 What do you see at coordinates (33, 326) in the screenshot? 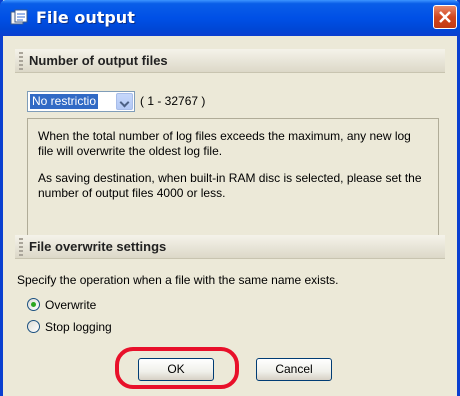
I see `radio-button-icon` at bounding box center [33, 326].